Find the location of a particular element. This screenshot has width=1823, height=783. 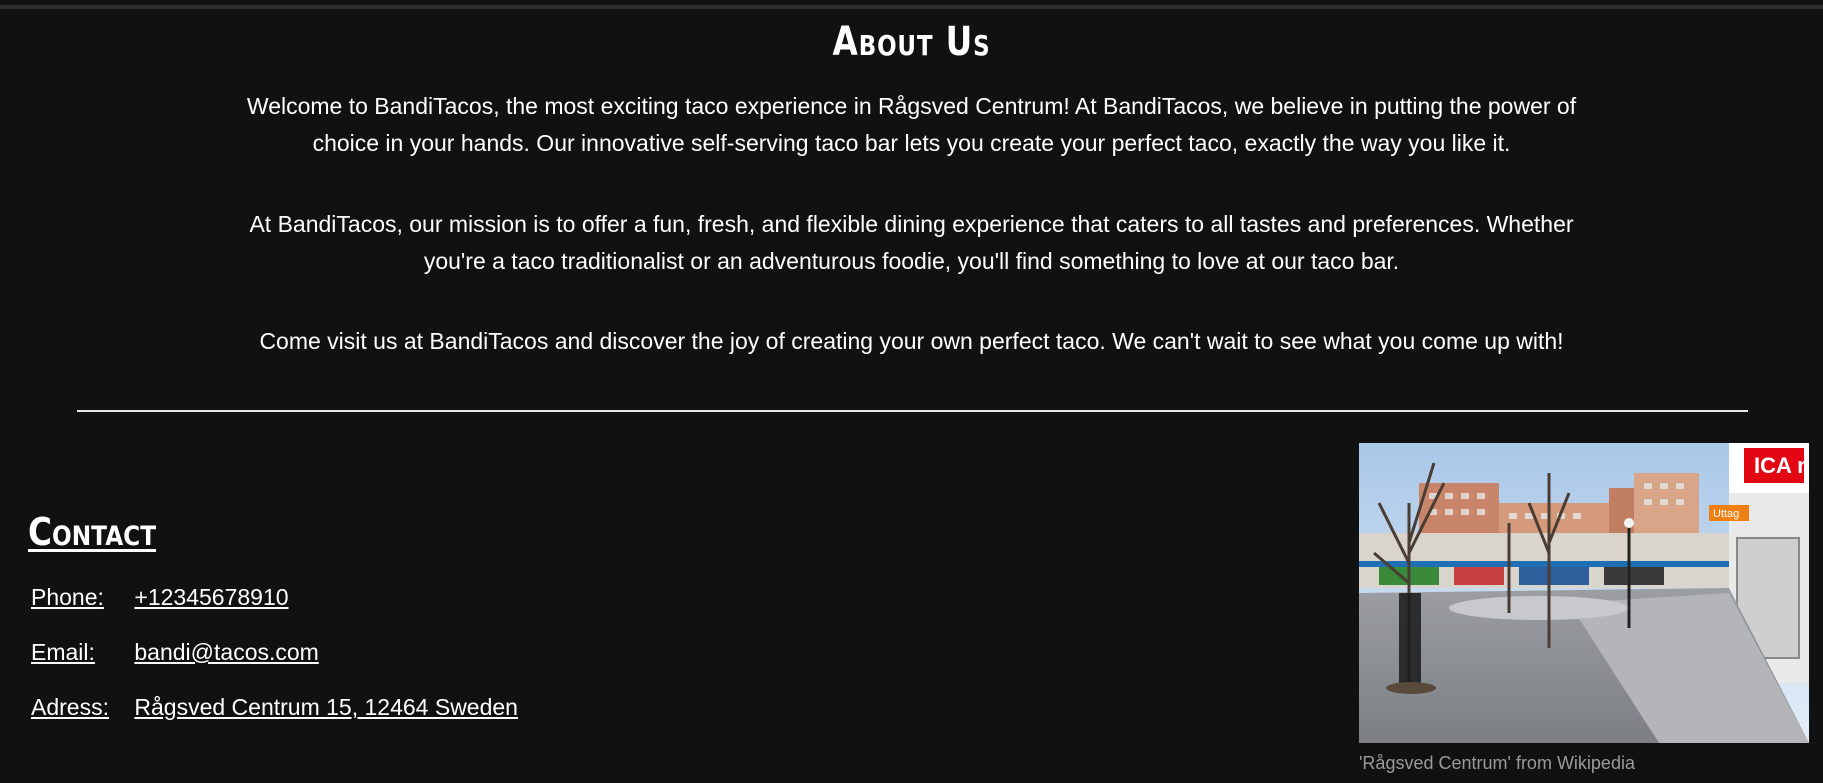

contact-row-phone: Phone: +12345678910 is located at coordinates (160, 597).